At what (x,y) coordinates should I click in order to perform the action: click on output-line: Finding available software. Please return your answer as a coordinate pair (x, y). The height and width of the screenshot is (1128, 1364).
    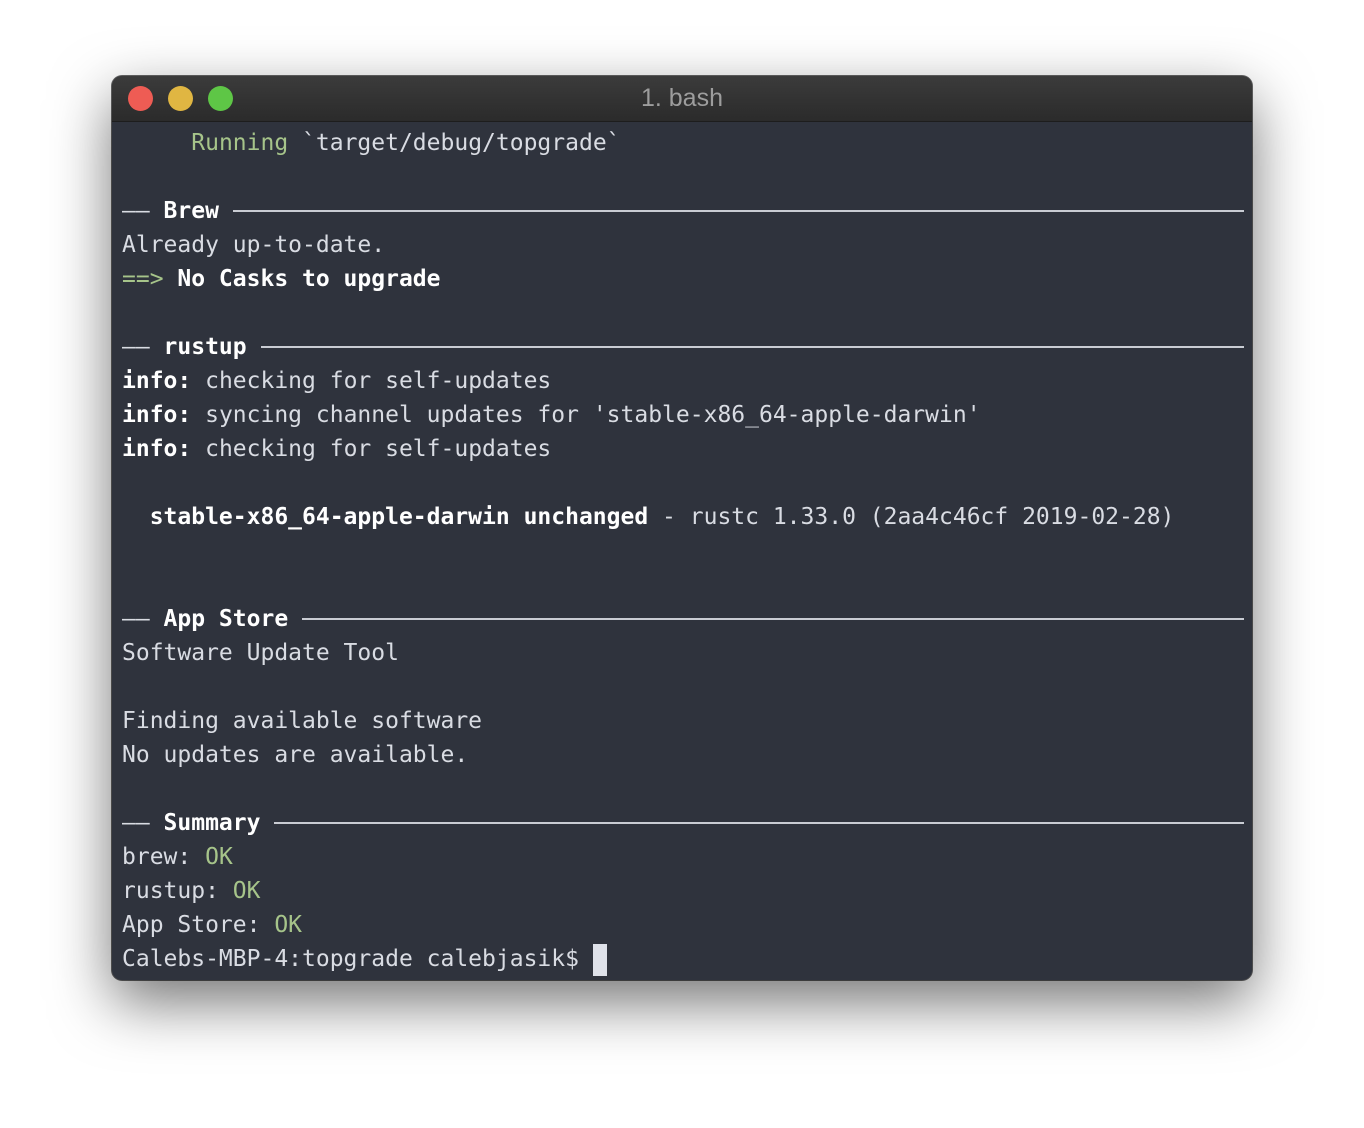
    Looking at the image, I should click on (302, 721).